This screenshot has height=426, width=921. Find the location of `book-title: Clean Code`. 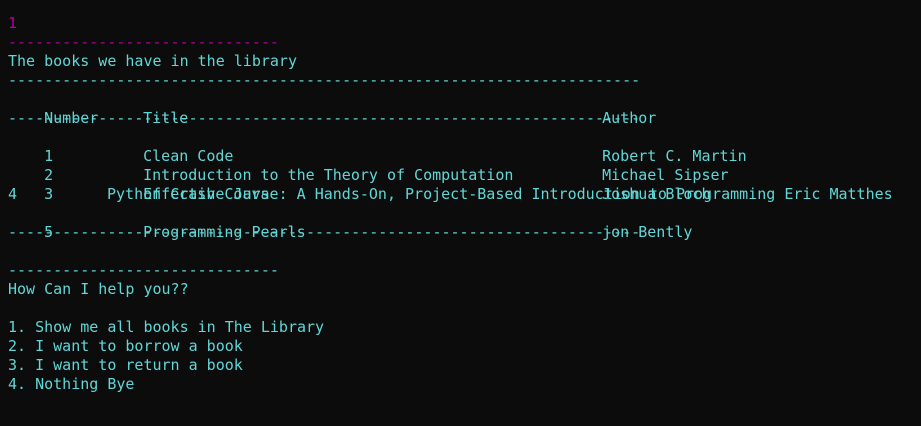

book-title: Clean Code is located at coordinates (188, 156).